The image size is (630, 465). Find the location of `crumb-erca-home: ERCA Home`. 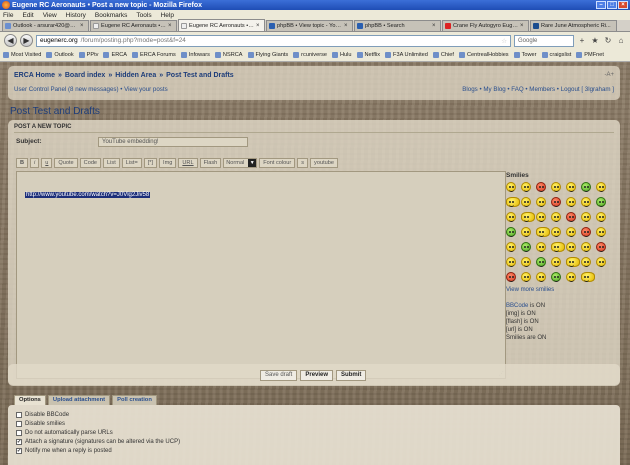

crumb-erca-home: ERCA Home is located at coordinates (34, 75).